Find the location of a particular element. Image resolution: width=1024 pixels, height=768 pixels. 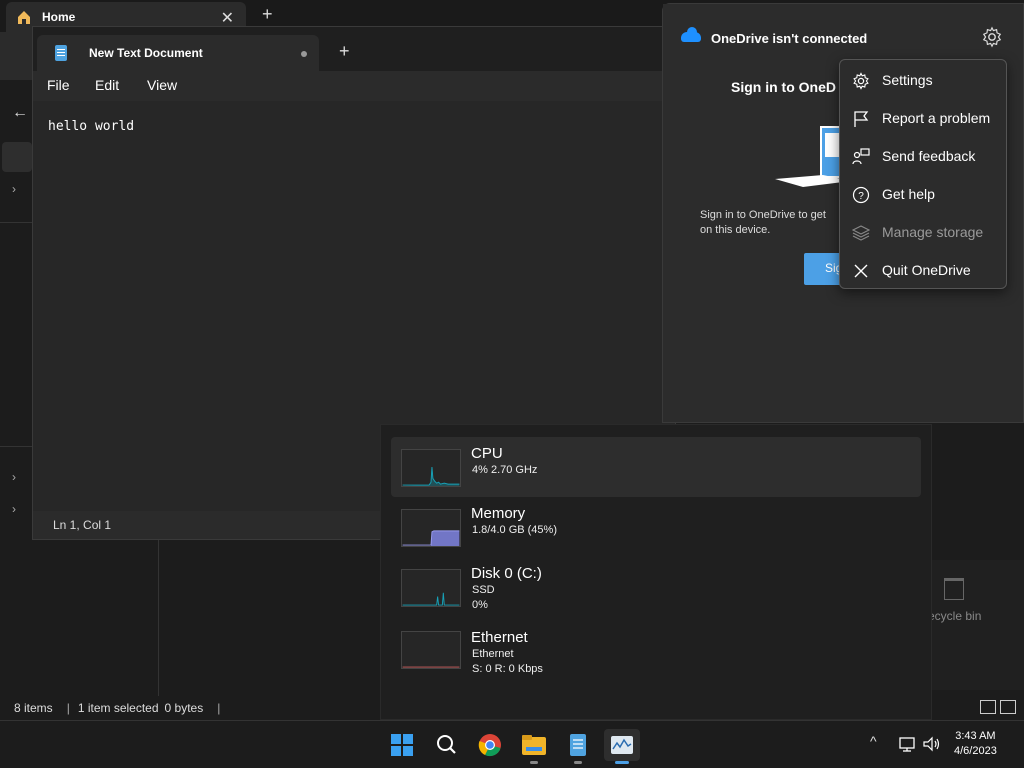

storage-icon is located at coordinates (861, 233).